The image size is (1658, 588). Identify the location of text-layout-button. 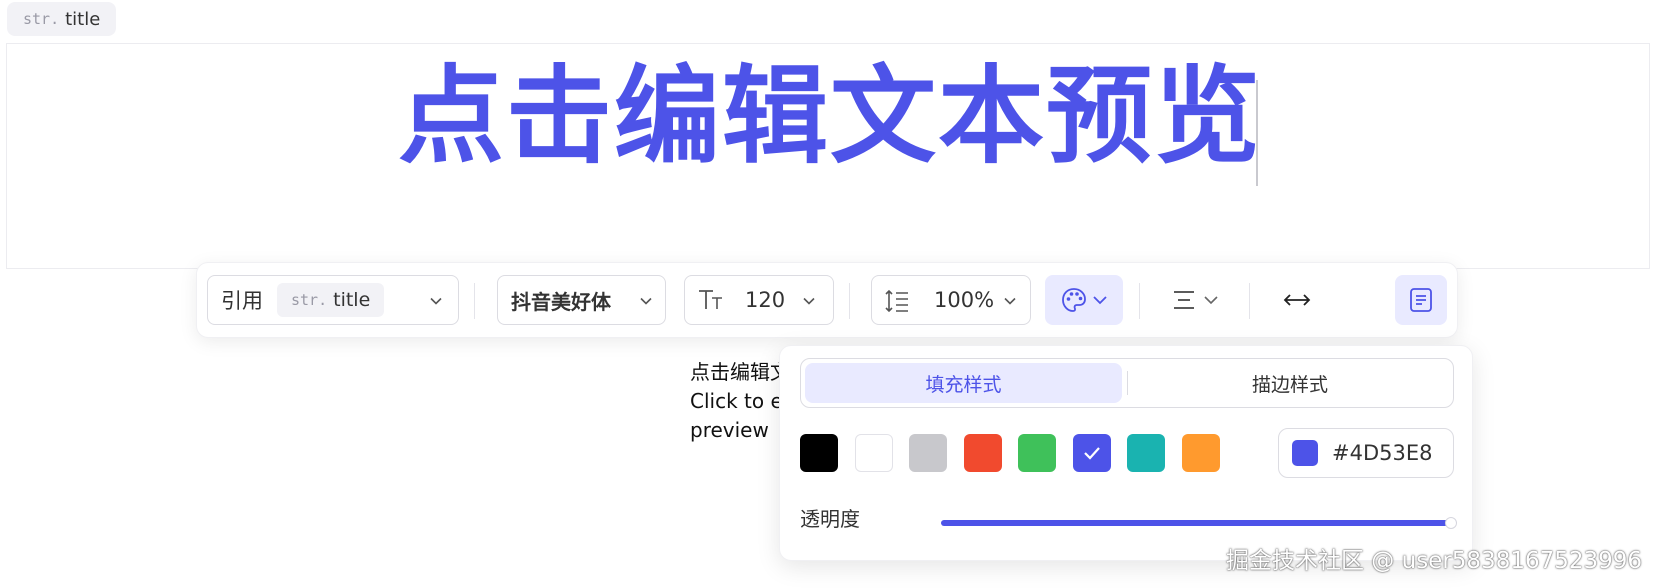
(1421, 300).